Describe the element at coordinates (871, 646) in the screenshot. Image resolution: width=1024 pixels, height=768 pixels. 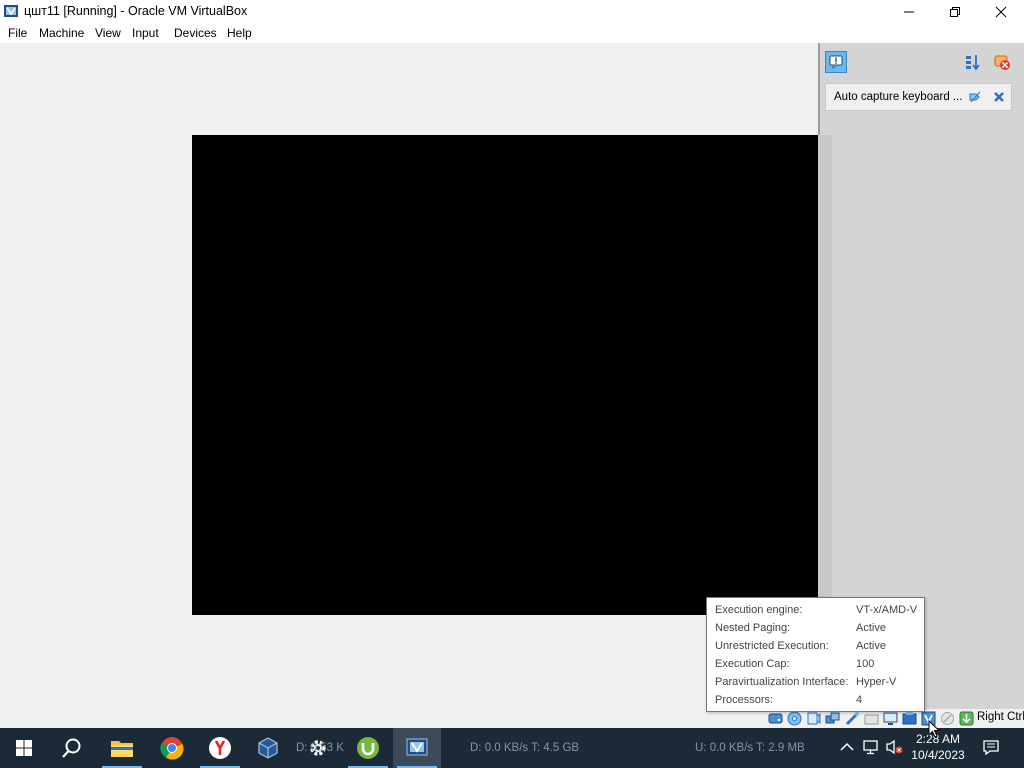
I see `tooltip-value-unrestricted-execution: Active` at that location.